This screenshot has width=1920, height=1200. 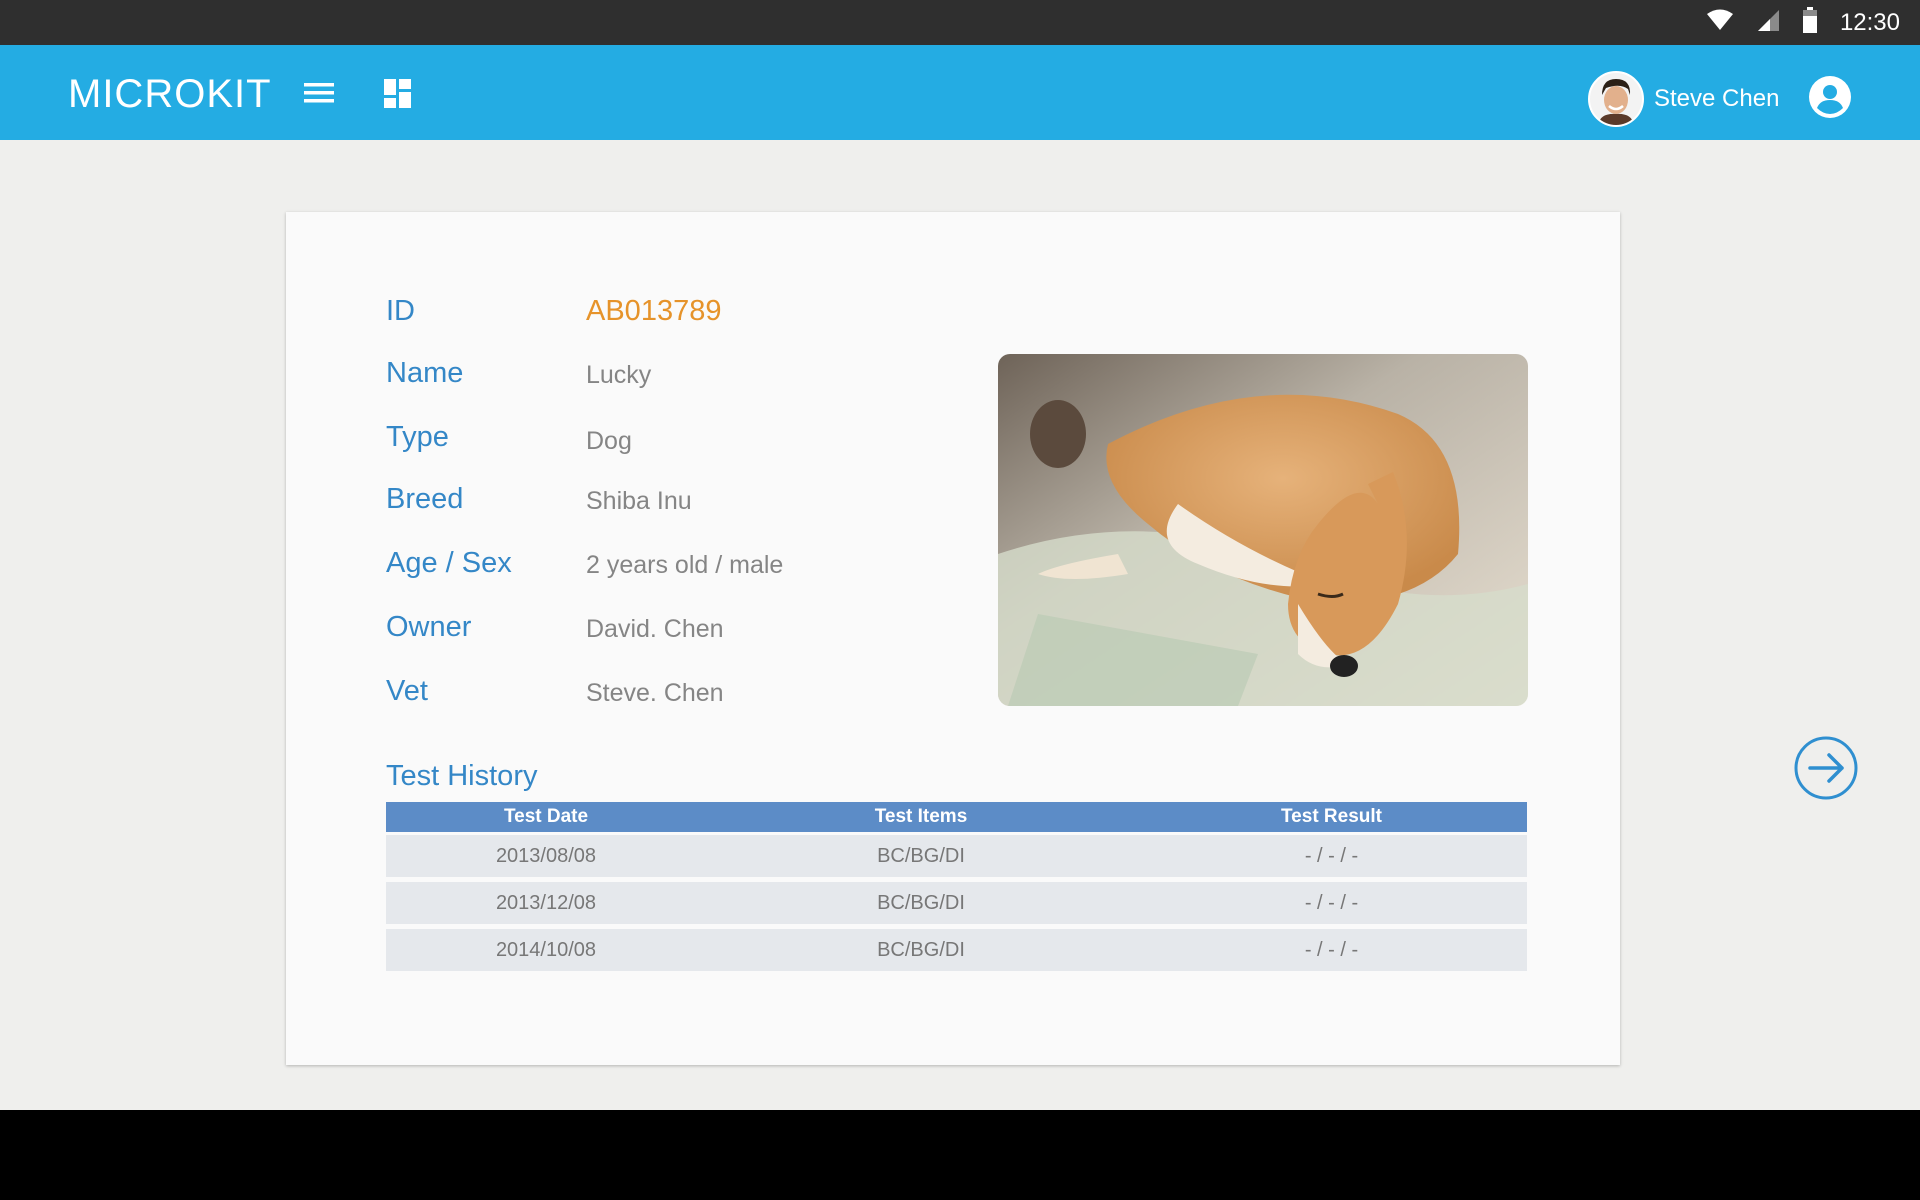 I want to click on id-value: AB013789, so click(x=654, y=311).